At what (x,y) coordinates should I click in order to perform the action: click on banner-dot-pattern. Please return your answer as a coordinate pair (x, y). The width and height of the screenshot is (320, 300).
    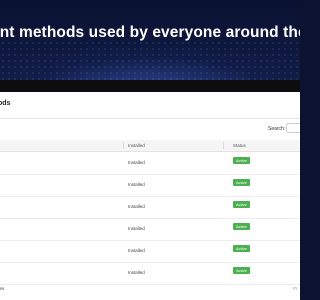
    Looking at the image, I should click on (150, 60).